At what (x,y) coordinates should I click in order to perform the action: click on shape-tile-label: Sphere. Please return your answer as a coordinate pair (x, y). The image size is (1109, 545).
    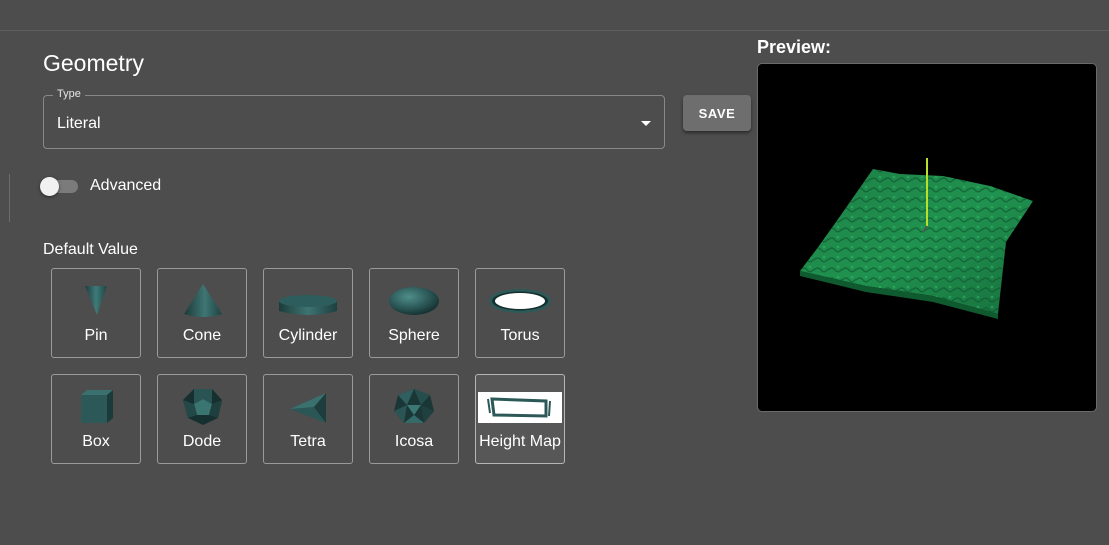
    Looking at the image, I should click on (414, 335).